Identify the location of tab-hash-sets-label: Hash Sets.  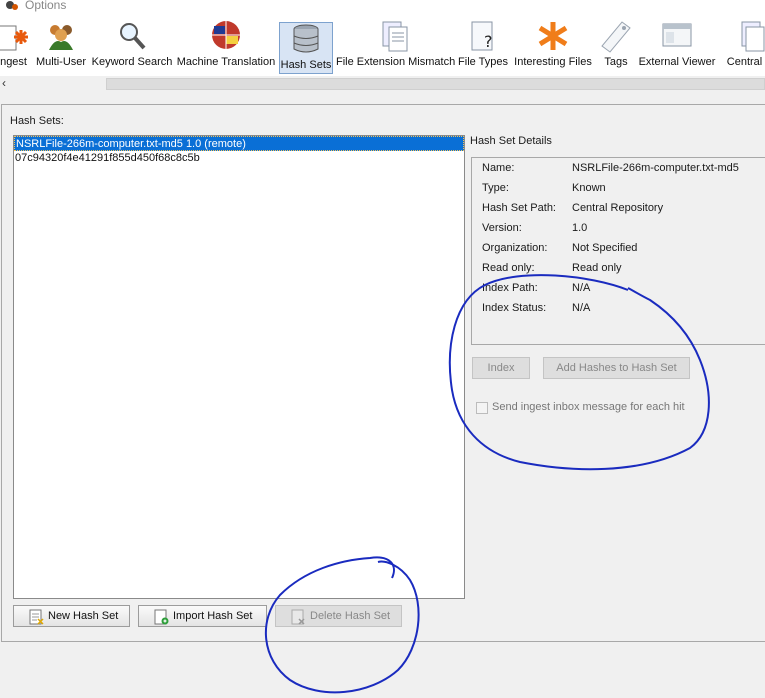
(306, 65).